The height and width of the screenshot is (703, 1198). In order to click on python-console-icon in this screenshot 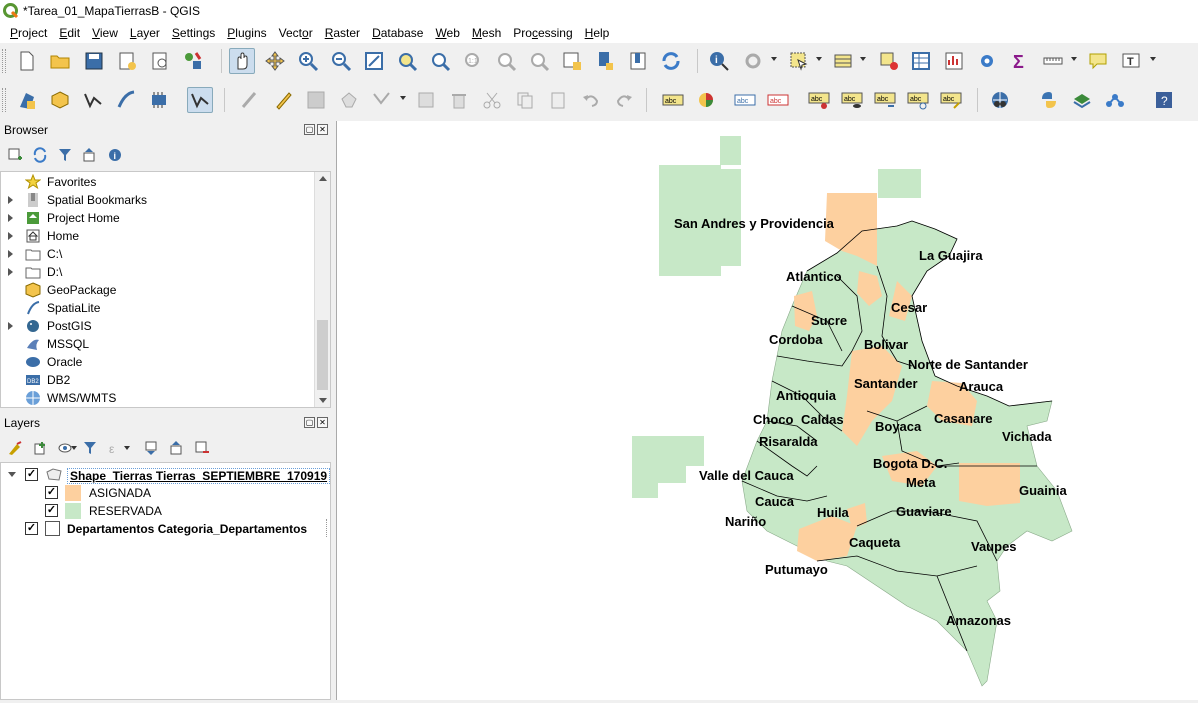, I will do `click(1049, 100)`.